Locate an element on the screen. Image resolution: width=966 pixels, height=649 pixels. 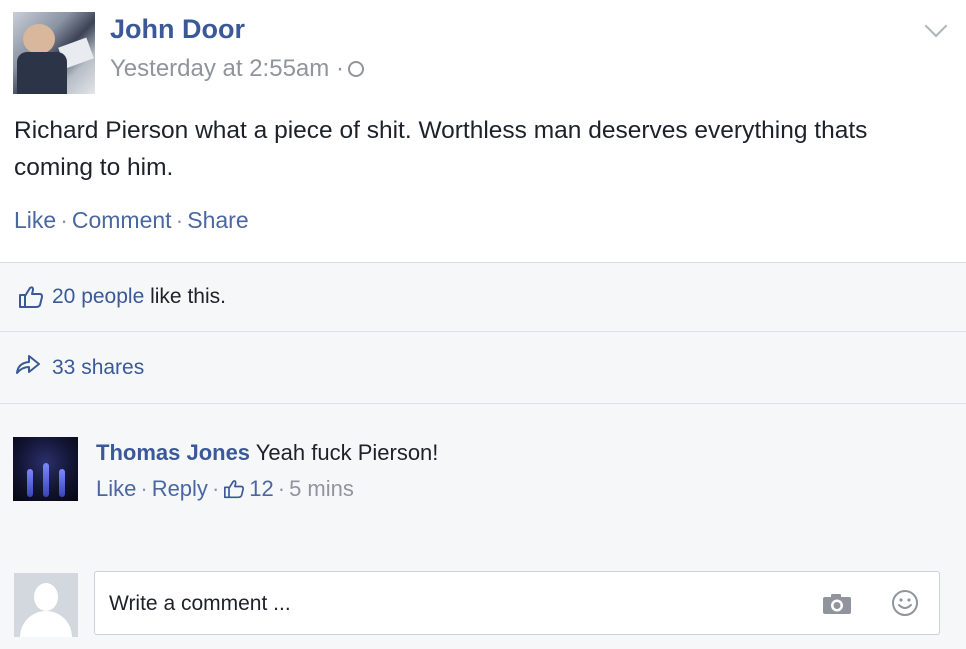
comment-composer is located at coordinates (483, 610).